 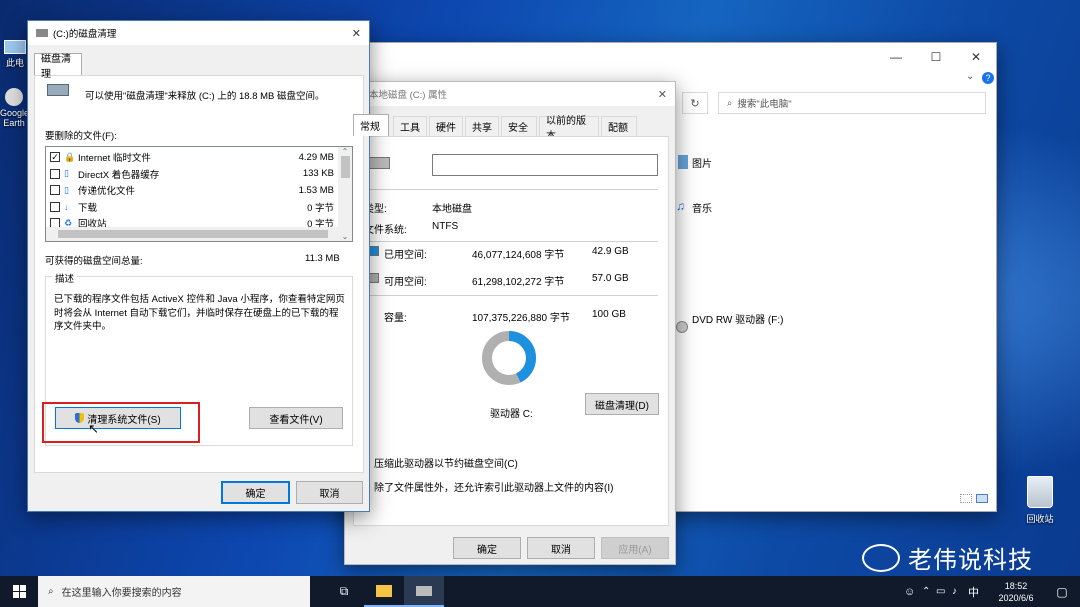 What do you see at coordinates (610, 278) in the screenshot?
I see `free-space-gb: 57.0 GB` at bounding box center [610, 278].